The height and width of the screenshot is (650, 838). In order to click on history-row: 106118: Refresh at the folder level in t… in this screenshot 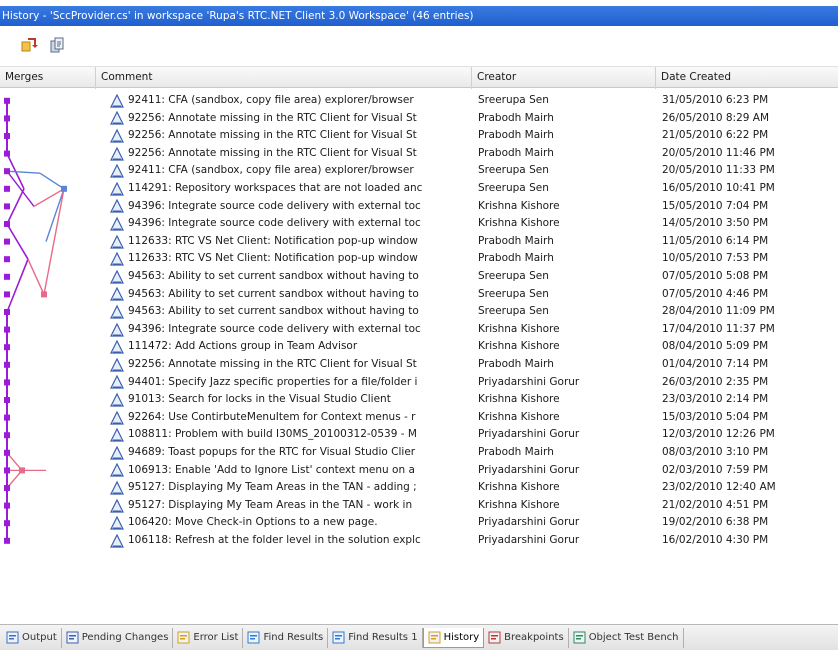, I will do `click(419, 541)`.